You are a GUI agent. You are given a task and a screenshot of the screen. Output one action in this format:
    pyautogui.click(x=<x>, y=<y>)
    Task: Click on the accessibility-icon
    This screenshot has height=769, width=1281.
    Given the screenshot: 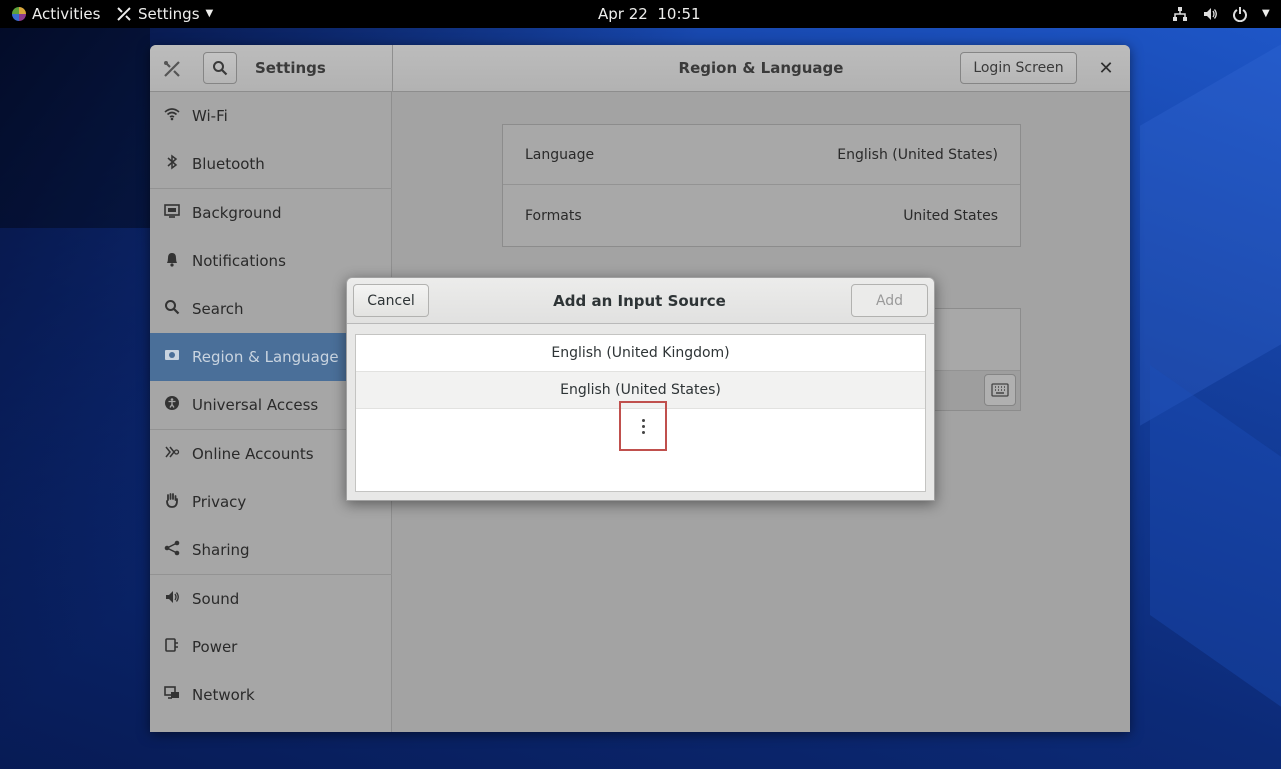 What is the action you would take?
    pyautogui.click(x=171, y=405)
    